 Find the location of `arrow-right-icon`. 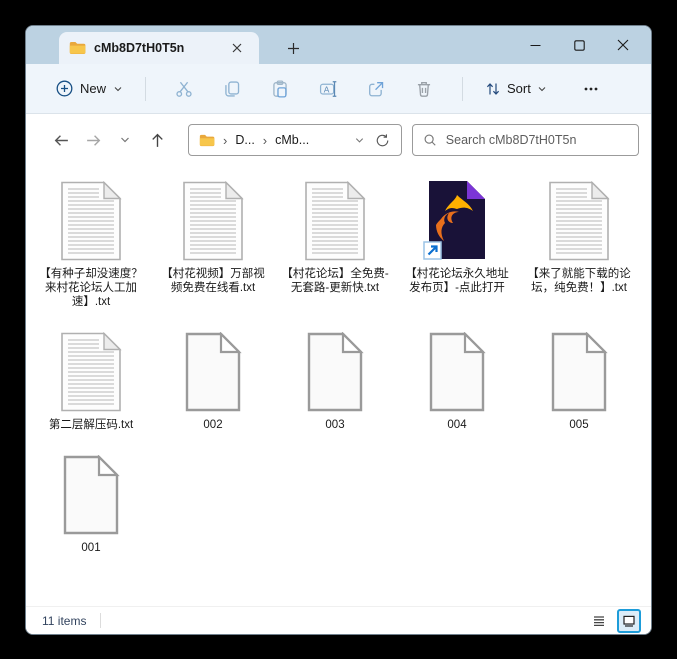

arrow-right-icon is located at coordinates (93, 140).